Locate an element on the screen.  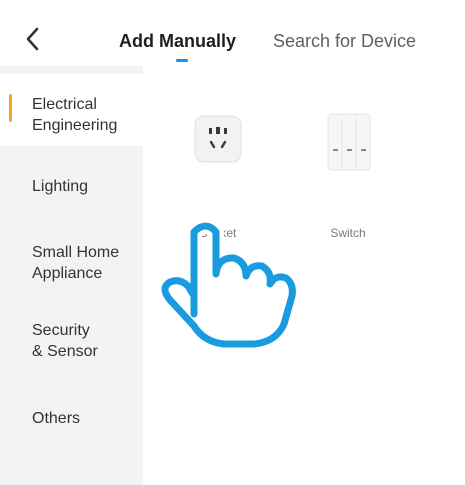
header: Add Manually Search for Device is located at coordinates (232, 33).